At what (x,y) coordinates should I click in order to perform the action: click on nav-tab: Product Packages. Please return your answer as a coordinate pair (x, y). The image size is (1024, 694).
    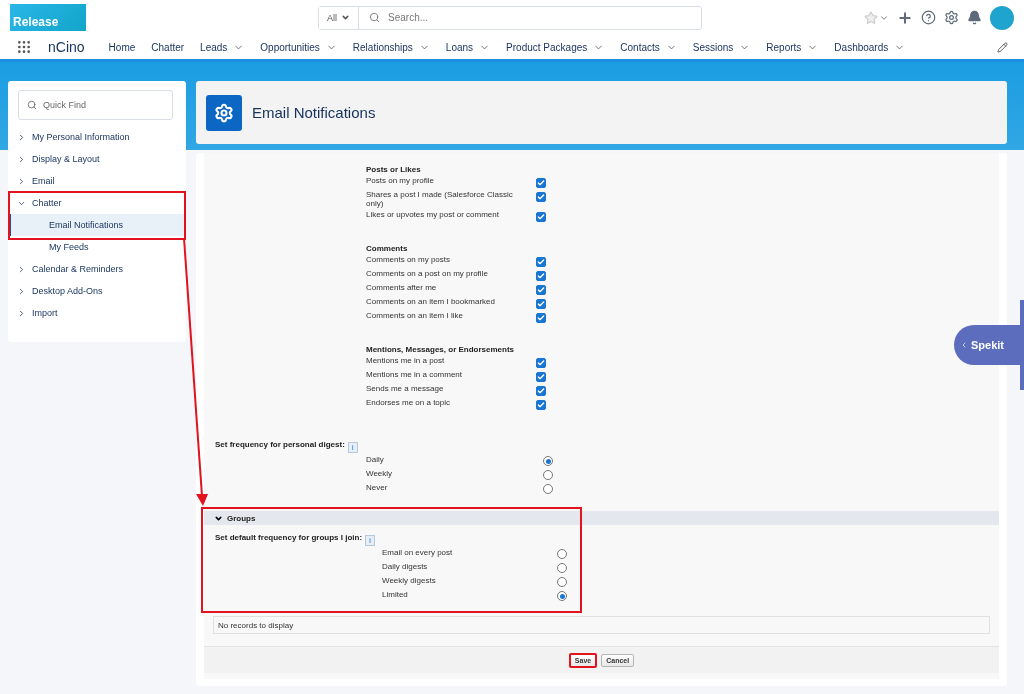
    Looking at the image, I should click on (555, 47).